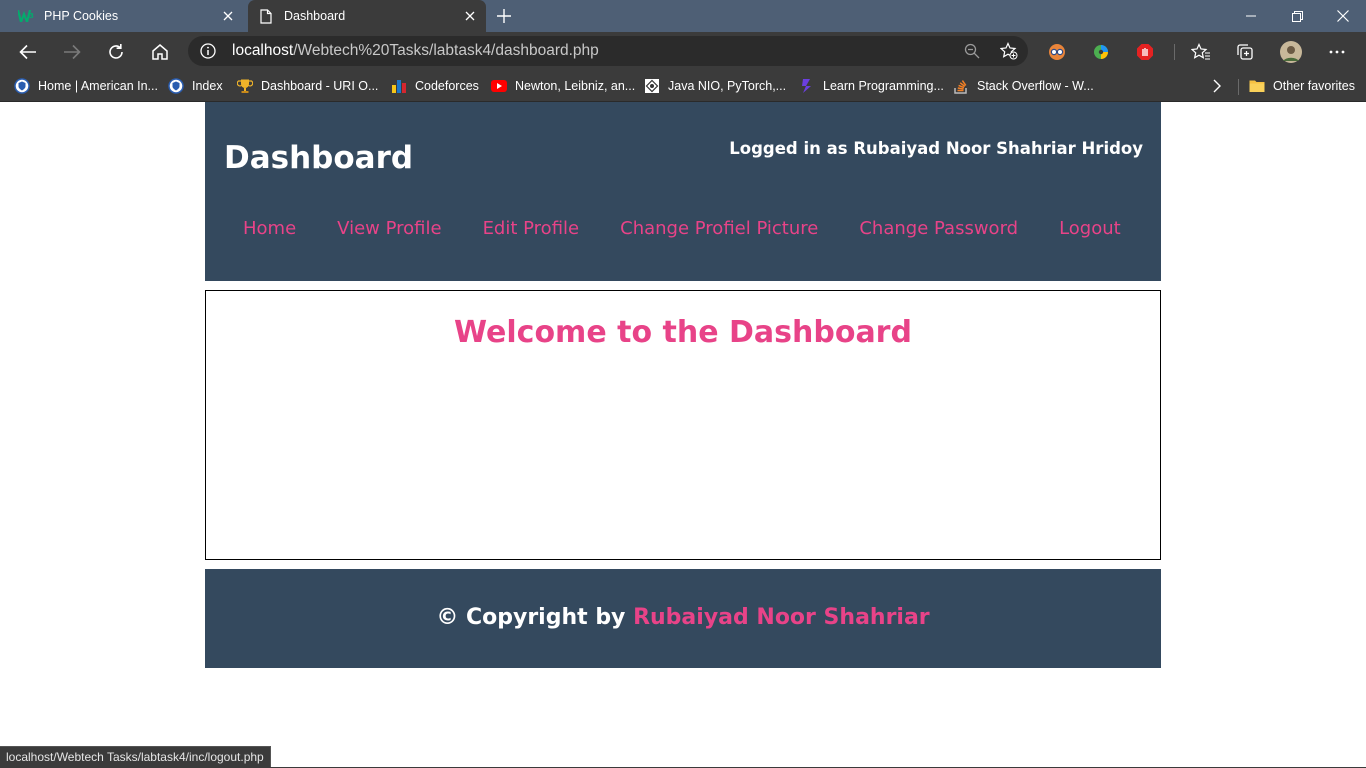 This screenshot has width=1366, height=768. Describe the element at coordinates (269, 228) in the screenshot. I see `nav-home-link: Home` at that location.